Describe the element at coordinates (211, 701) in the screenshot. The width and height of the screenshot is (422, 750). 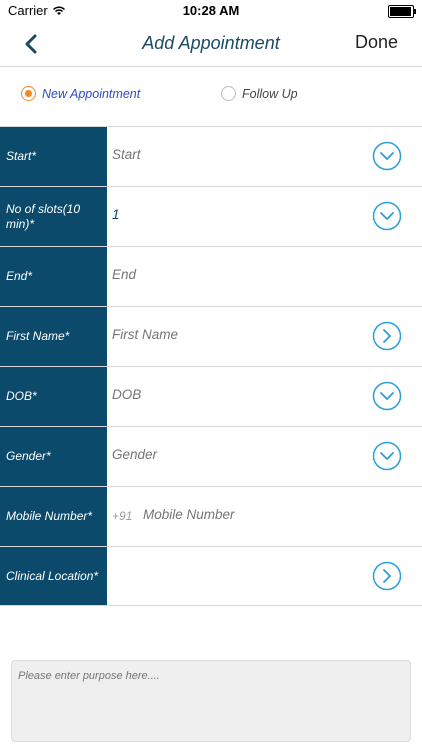
I see `purpose-textarea` at that location.